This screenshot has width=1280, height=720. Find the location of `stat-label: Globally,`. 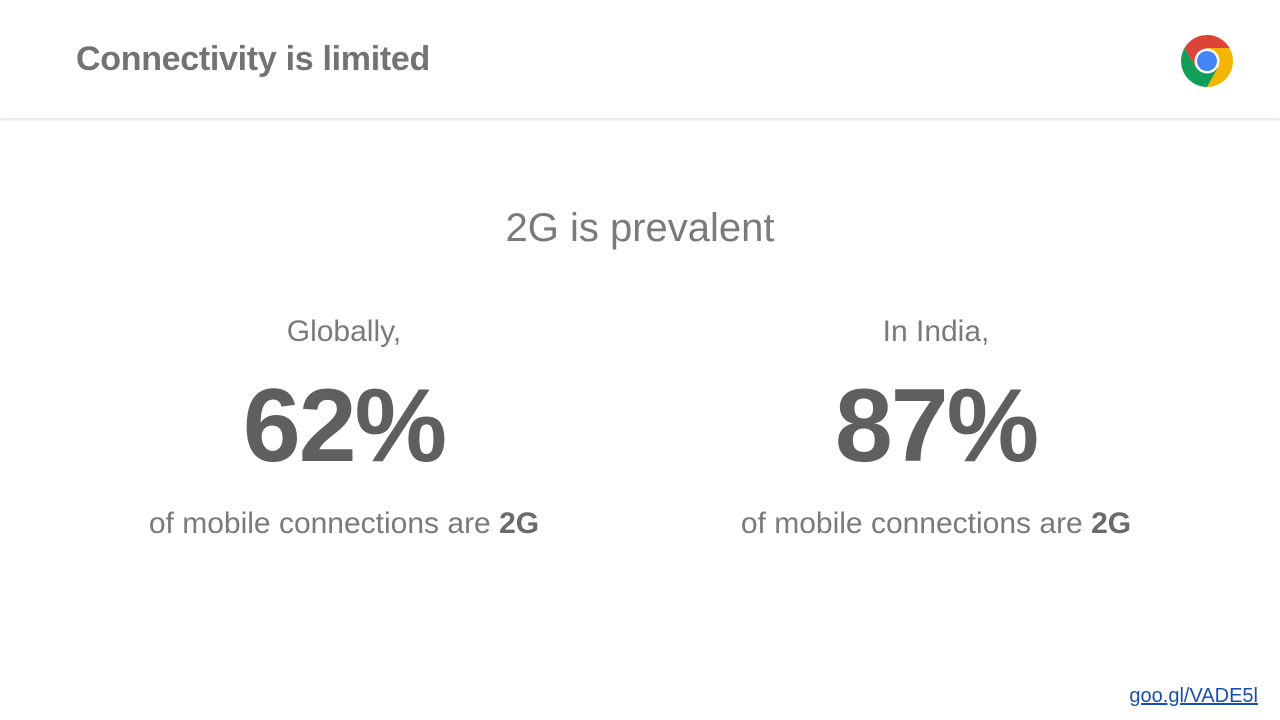

stat-label: Globally, is located at coordinates (344, 331).